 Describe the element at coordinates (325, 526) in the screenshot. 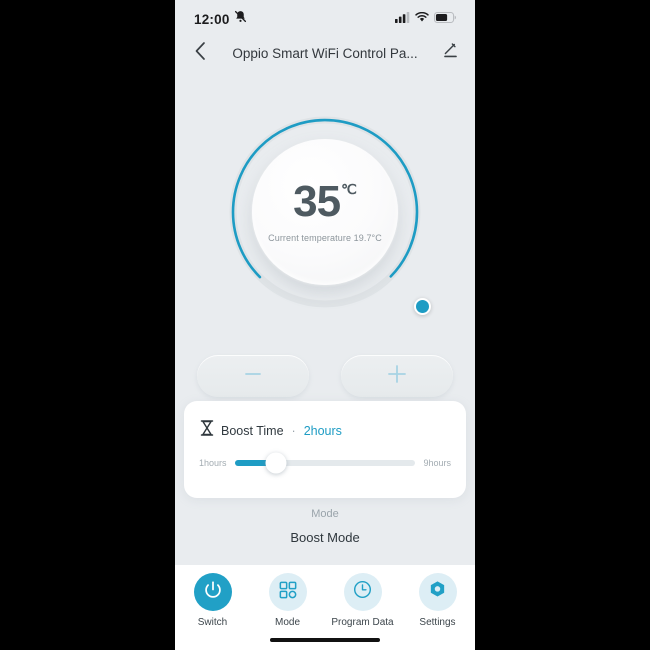

I see `mode-section: Mode Boost Mode` at that location.